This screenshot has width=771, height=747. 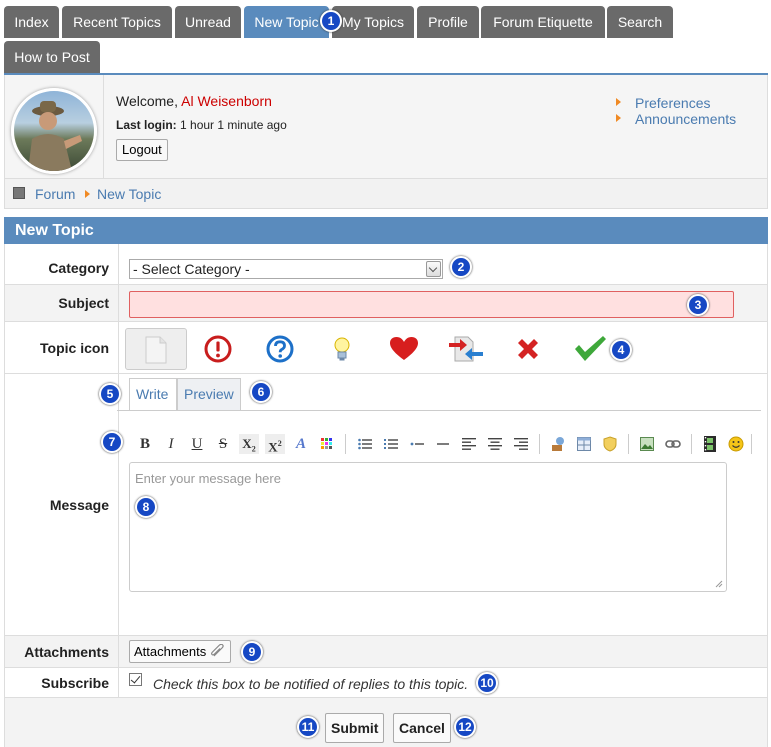 I want to click on category-select: - Select Category -, so click(x=286, y=269).